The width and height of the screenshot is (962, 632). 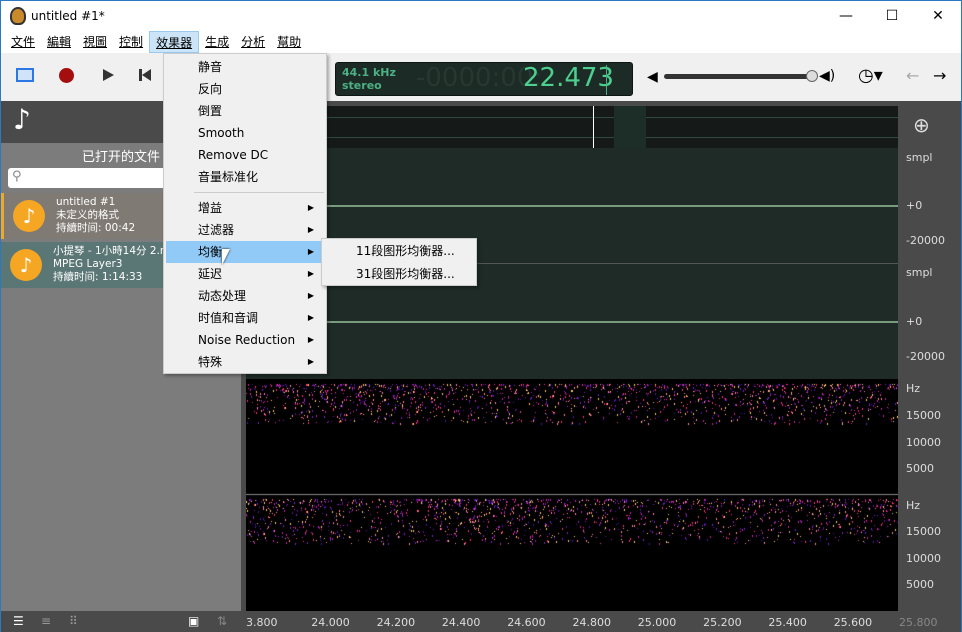 I want to click on volume-slider-handle, so click(x=812, y=76).